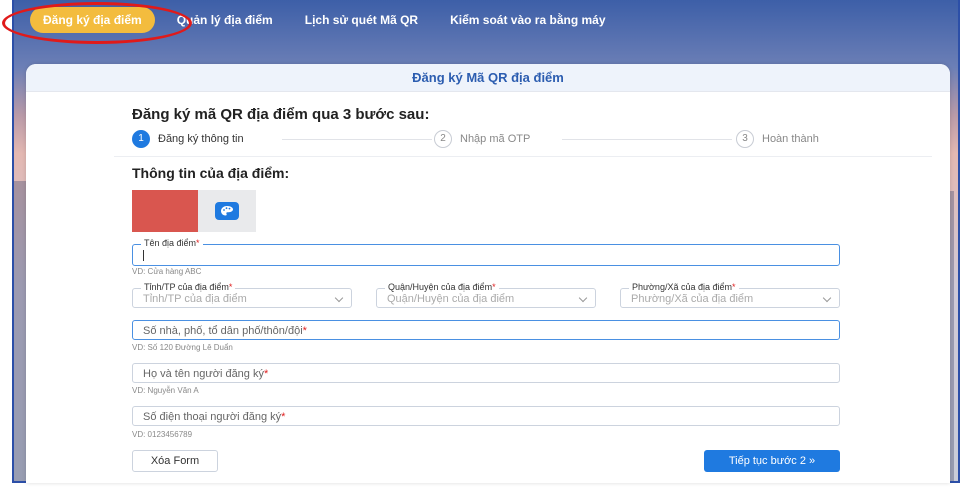 This screenshot has width=960, height=487. Describe the element at coordinates (225, 331) in the screenshot. I see `address-placeholder: Số nhà, phố, tổ dân phố/thôn/đội*` at that location.